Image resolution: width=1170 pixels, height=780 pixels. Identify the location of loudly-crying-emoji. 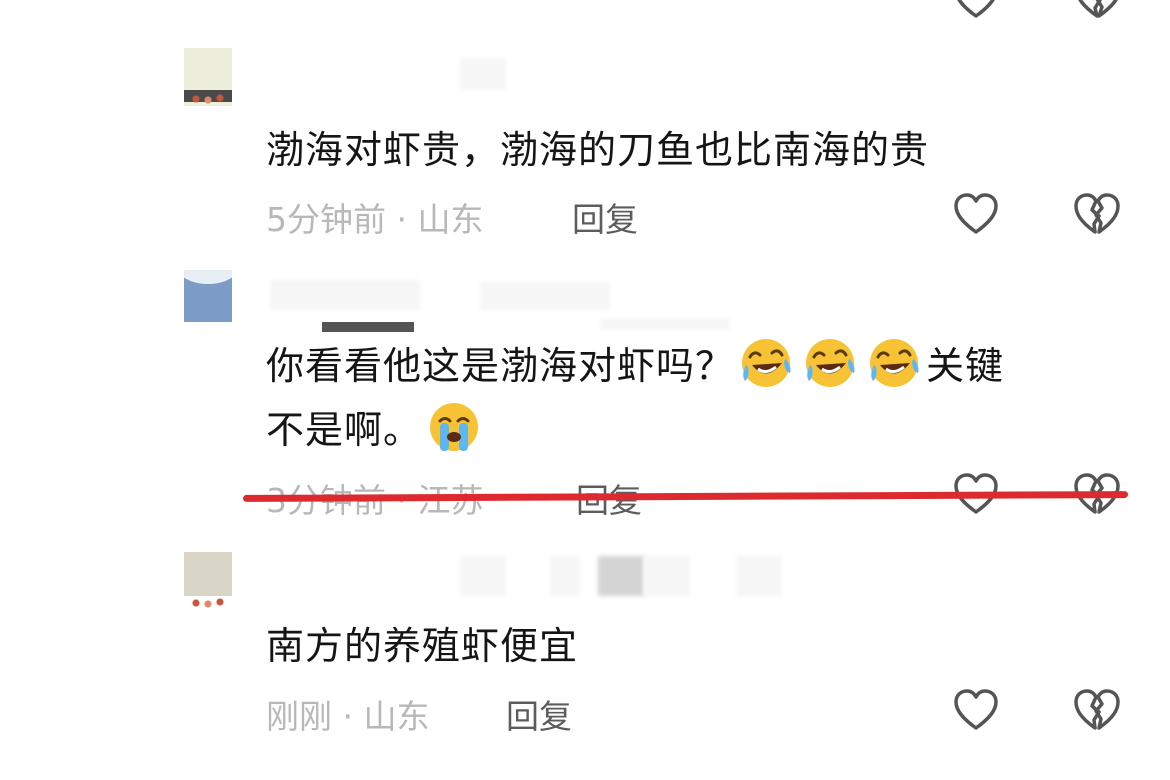
(454, 427).